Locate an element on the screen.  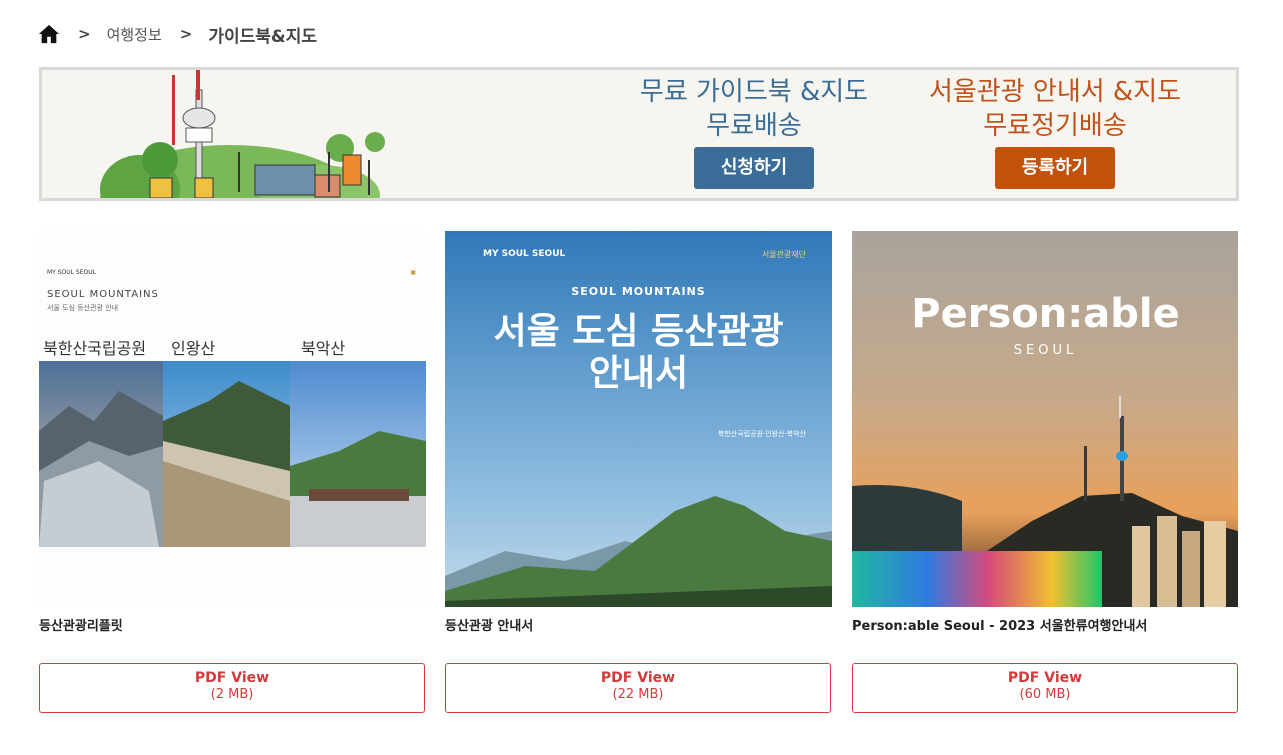
breadcrumb-item-guidebook-map: 가이드북&지도 is located at coordinates (263, 36).